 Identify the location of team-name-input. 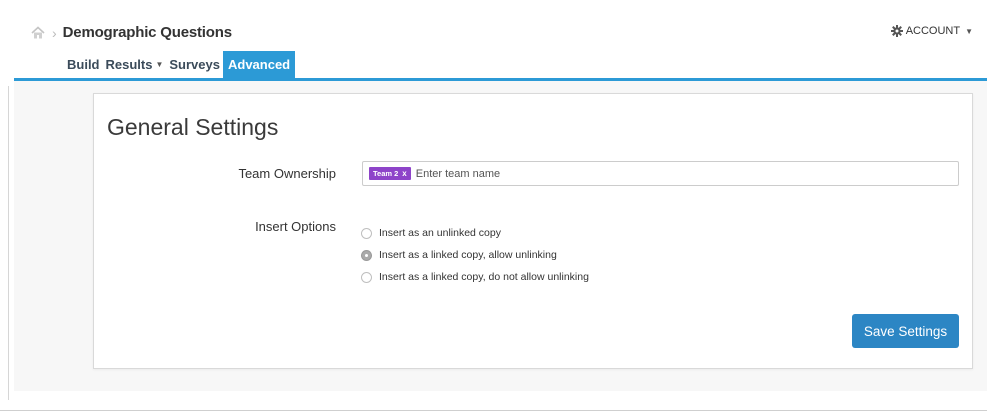
(615, 173).